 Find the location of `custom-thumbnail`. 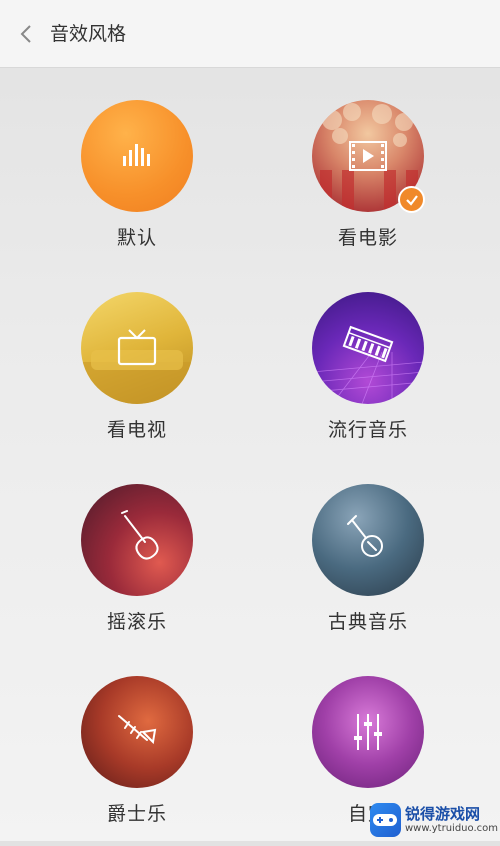

custom-thumbnail is located at coordinates (368, 732).